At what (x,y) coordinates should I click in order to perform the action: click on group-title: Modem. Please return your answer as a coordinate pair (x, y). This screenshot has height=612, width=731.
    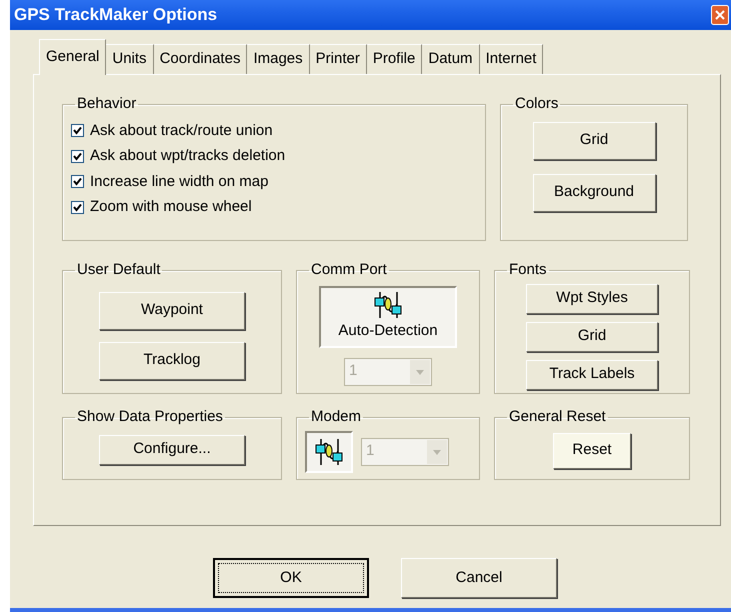
    Looking at the image, I should click on (336, 417).